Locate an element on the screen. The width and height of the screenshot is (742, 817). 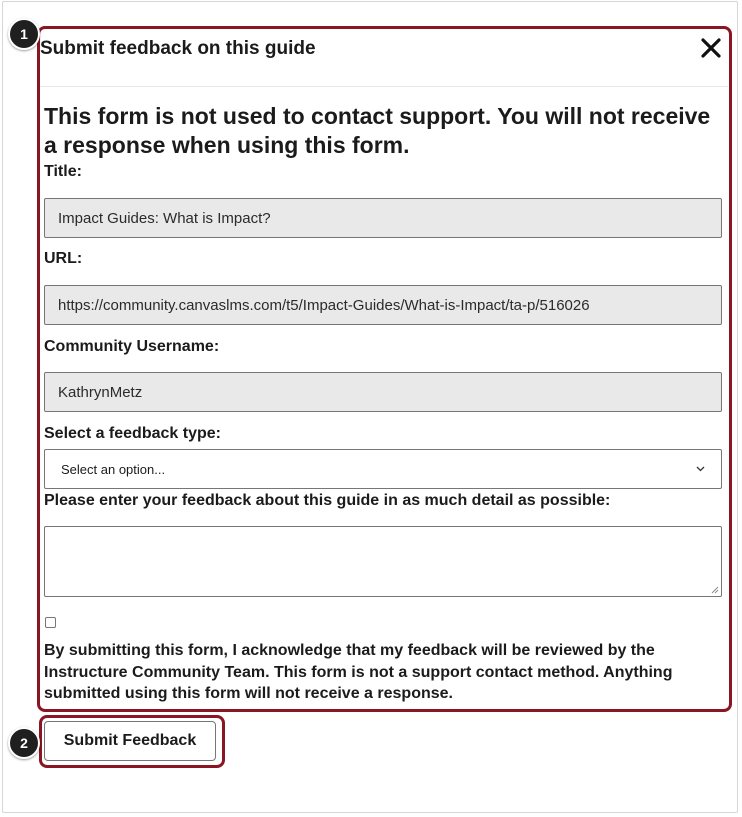
close-button is located at coordinates (711, 48).